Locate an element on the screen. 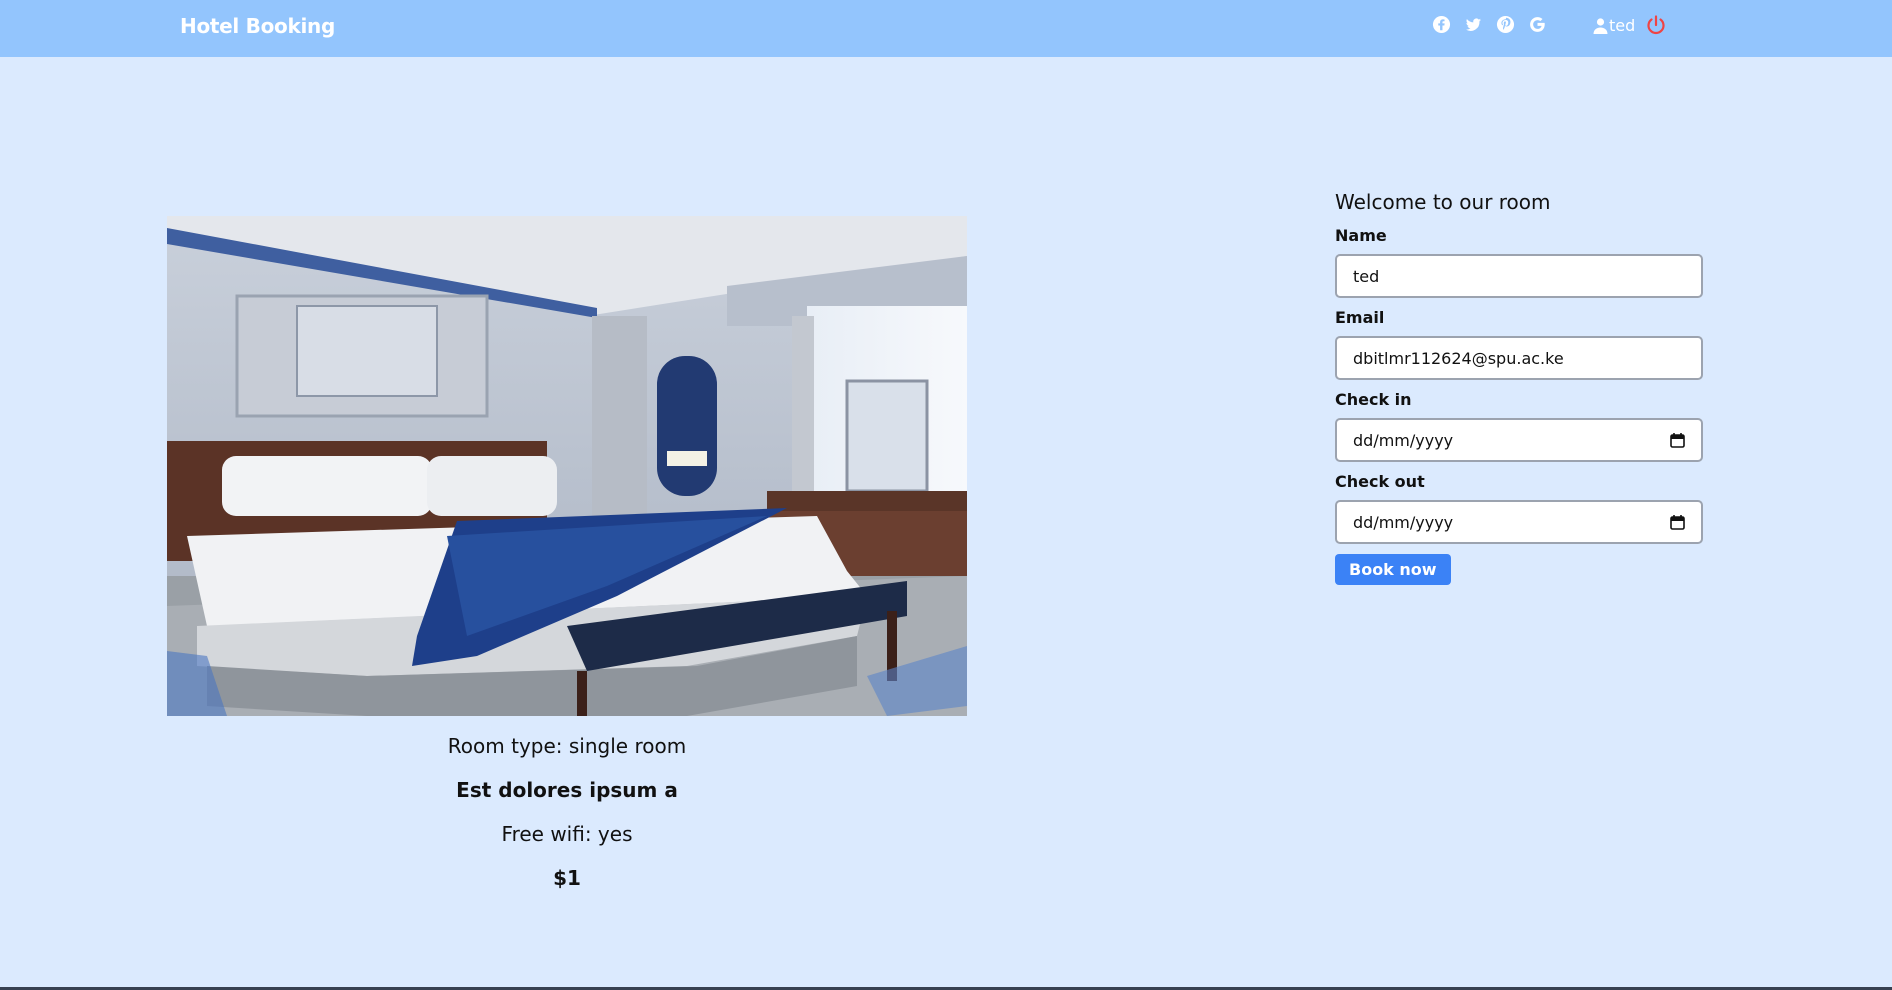 The width and height of the screenshot is (1892, 990). checkout-field: dd/mm/yyyy is located at coordinates (1519, 522).